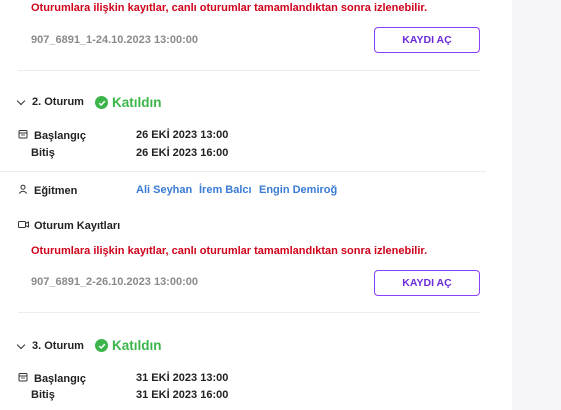  I want to click on session-header-3: 3. Oturum, so click(50, 346).